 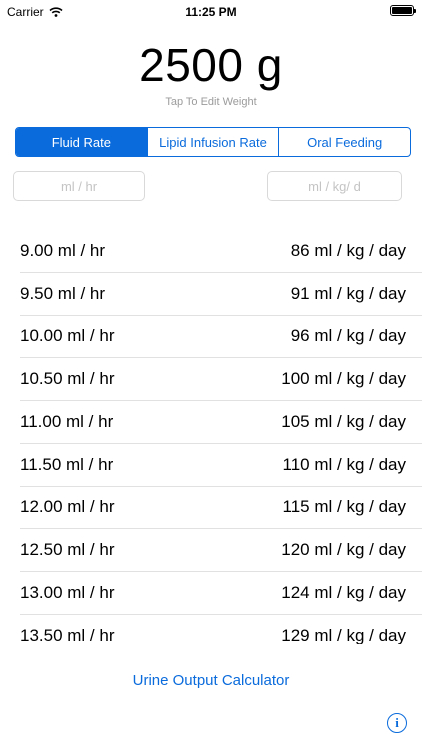 I want to click on list-item: 10.00 ml / hr 96 ml / kg / day, so click(x=221, y=337).